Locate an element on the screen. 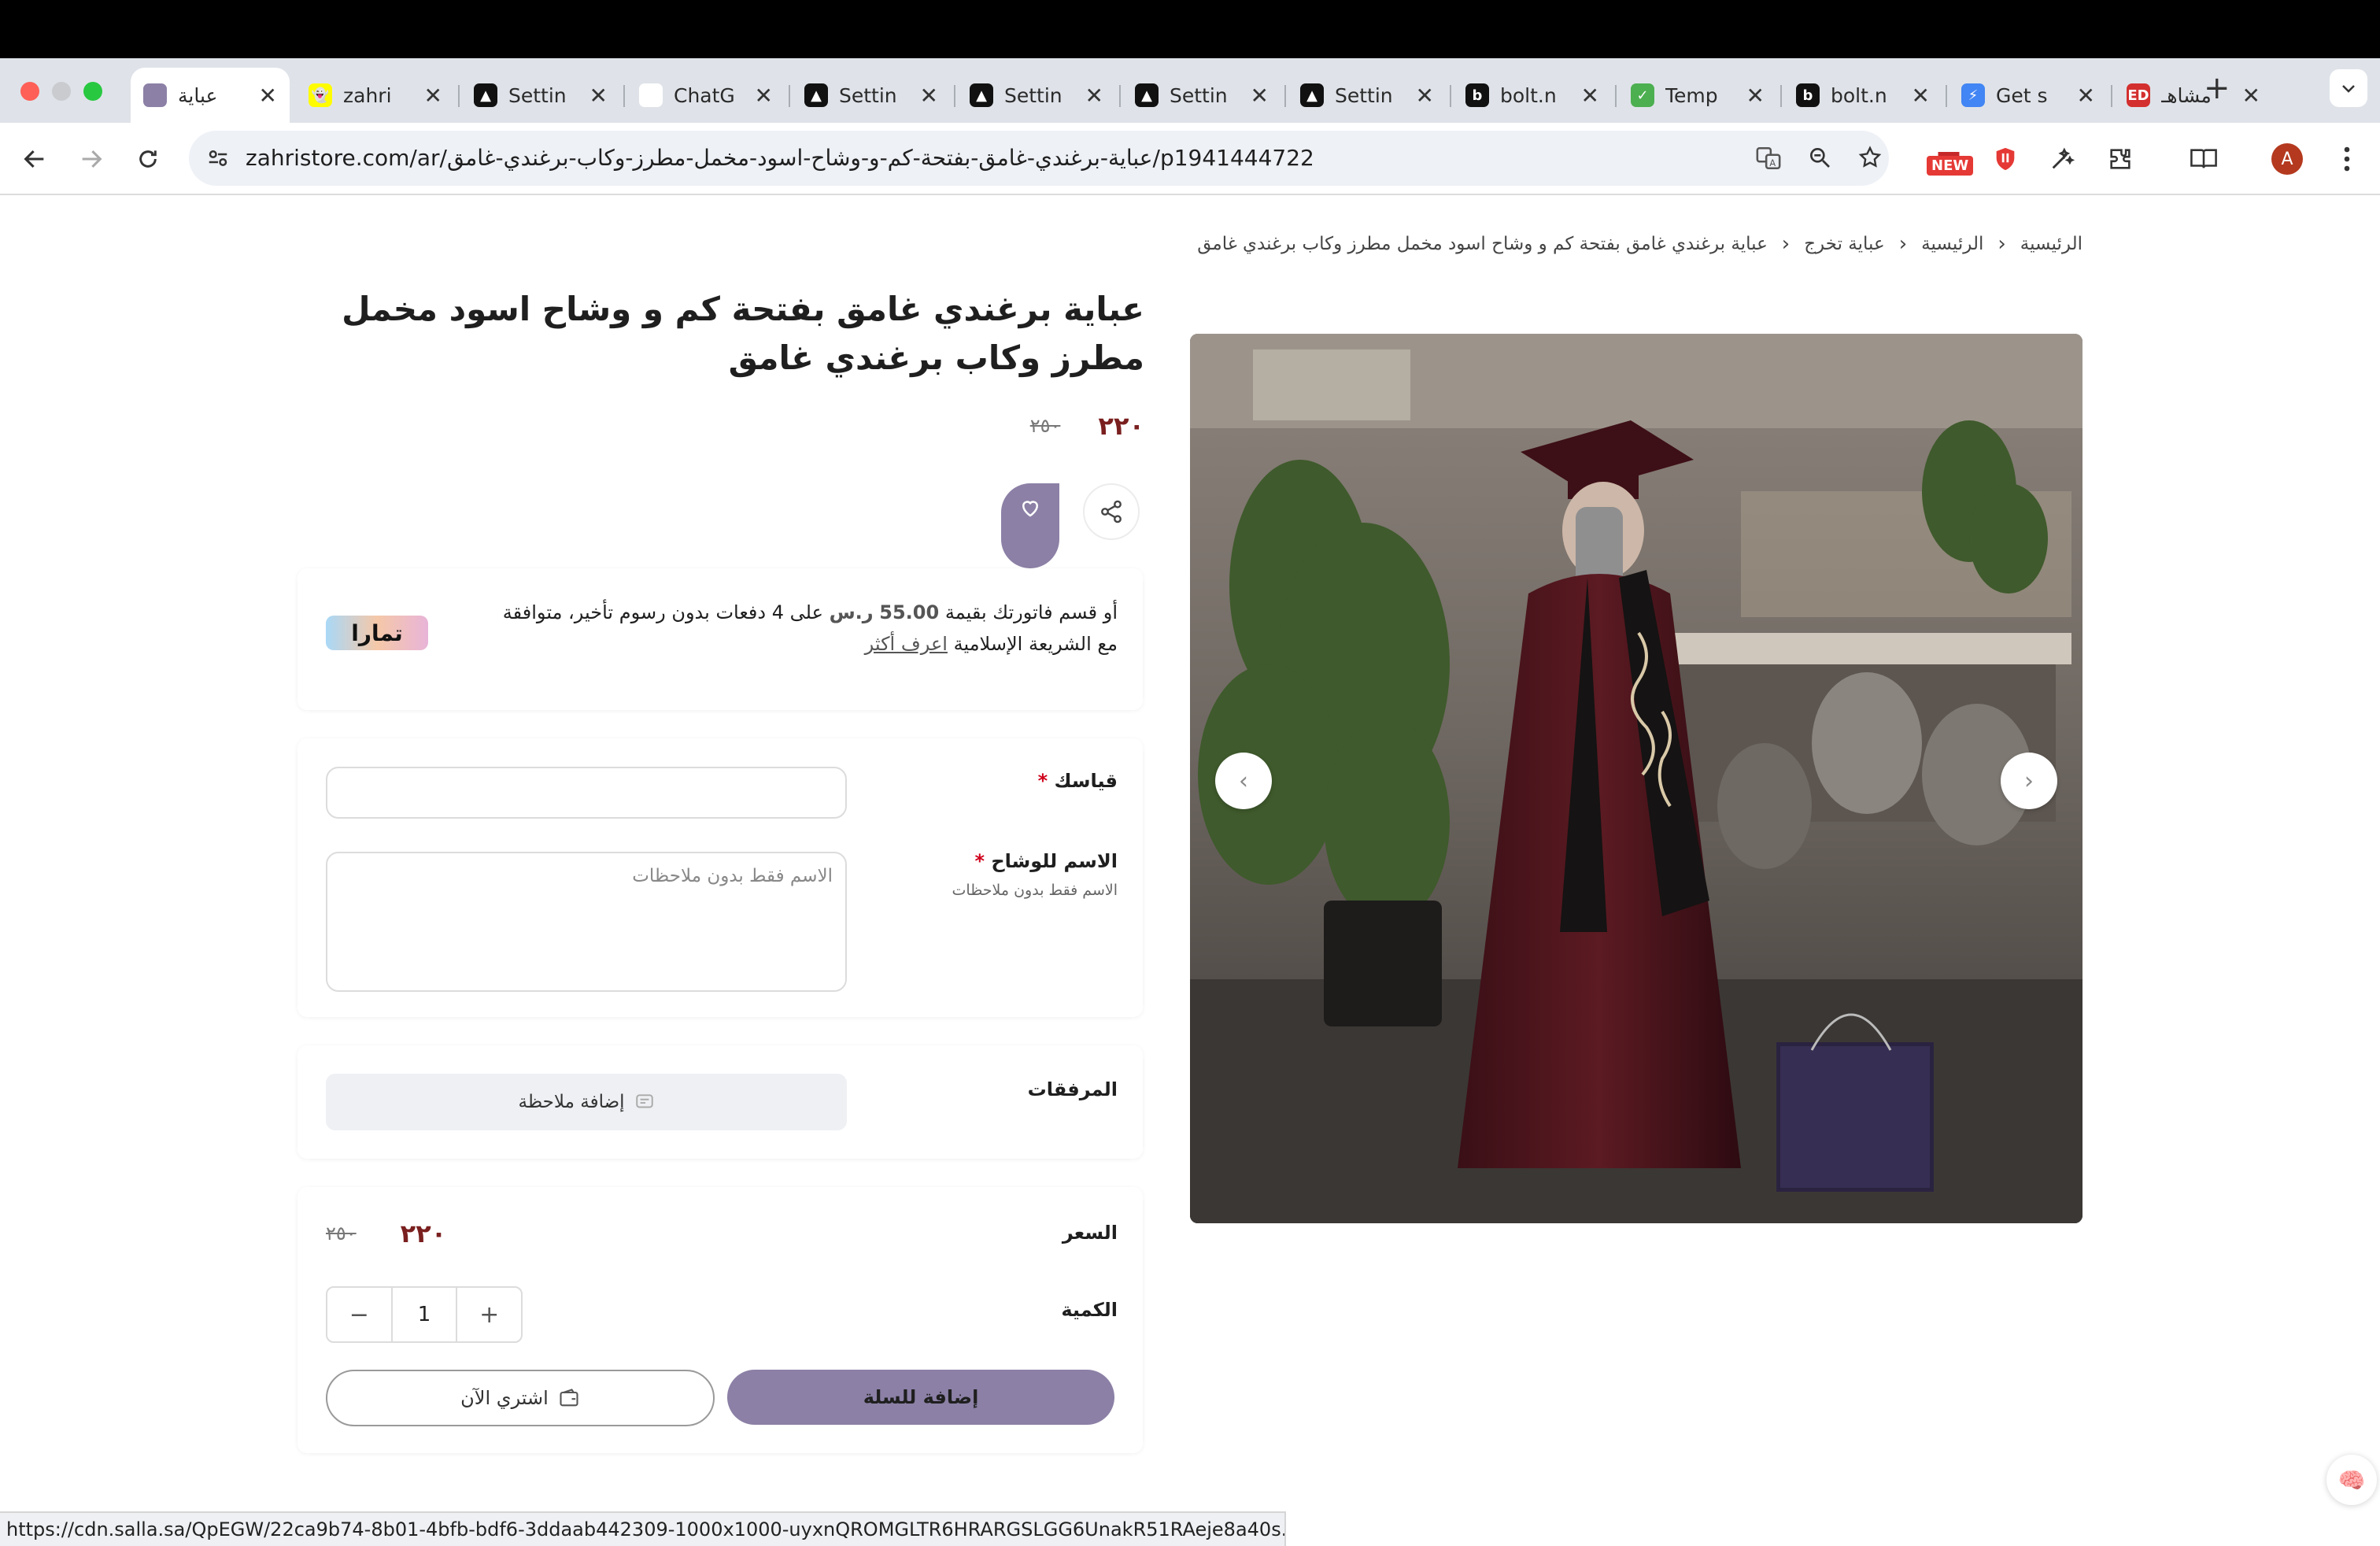 Image resolution: width=2380 pixels, height=1546 pixels. translate-icon: A is located at coordinates (1768, 158).